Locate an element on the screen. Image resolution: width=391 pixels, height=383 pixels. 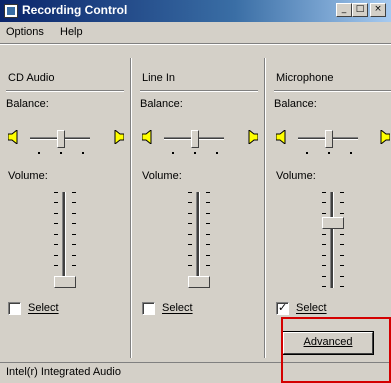
status-text: Intel(r) Integrated Audio is located at coordinates (63, 372).